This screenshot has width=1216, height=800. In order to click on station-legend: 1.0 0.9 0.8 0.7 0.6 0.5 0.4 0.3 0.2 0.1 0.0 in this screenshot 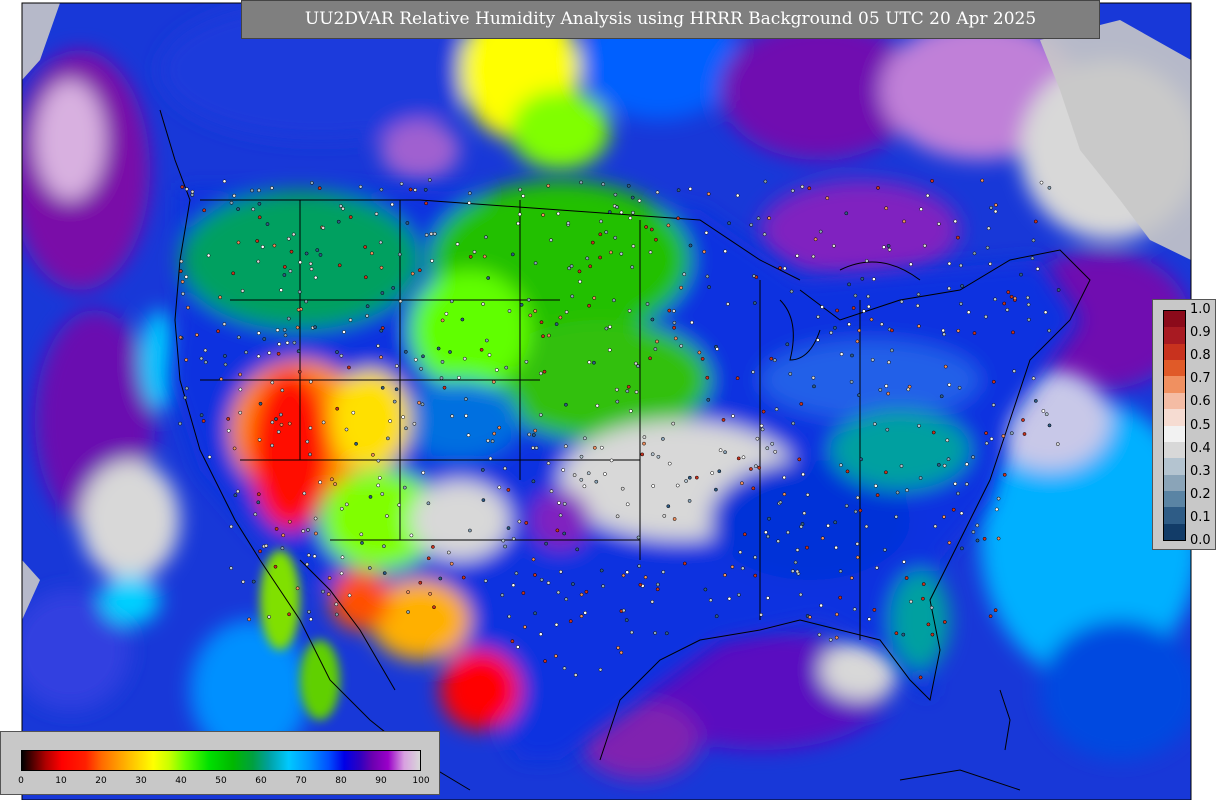, I will do `click(1184, 424)`.